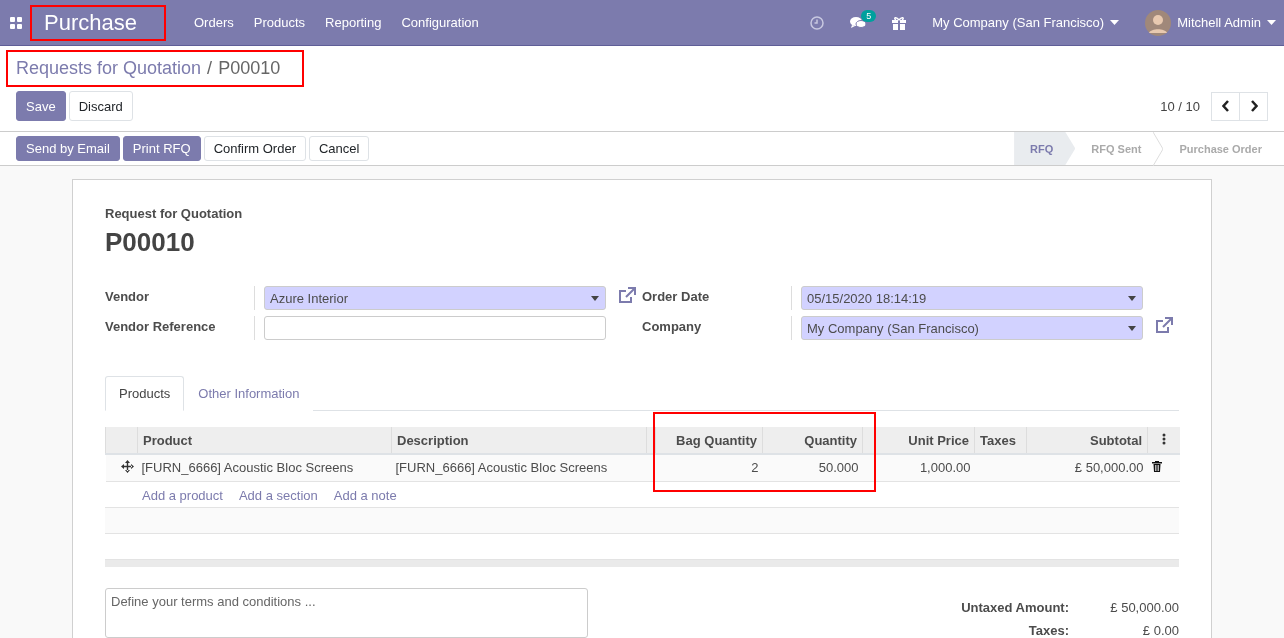 This screenshot has width=1284, height=638. I want to click on document-number: P00010, so click(150, 242).